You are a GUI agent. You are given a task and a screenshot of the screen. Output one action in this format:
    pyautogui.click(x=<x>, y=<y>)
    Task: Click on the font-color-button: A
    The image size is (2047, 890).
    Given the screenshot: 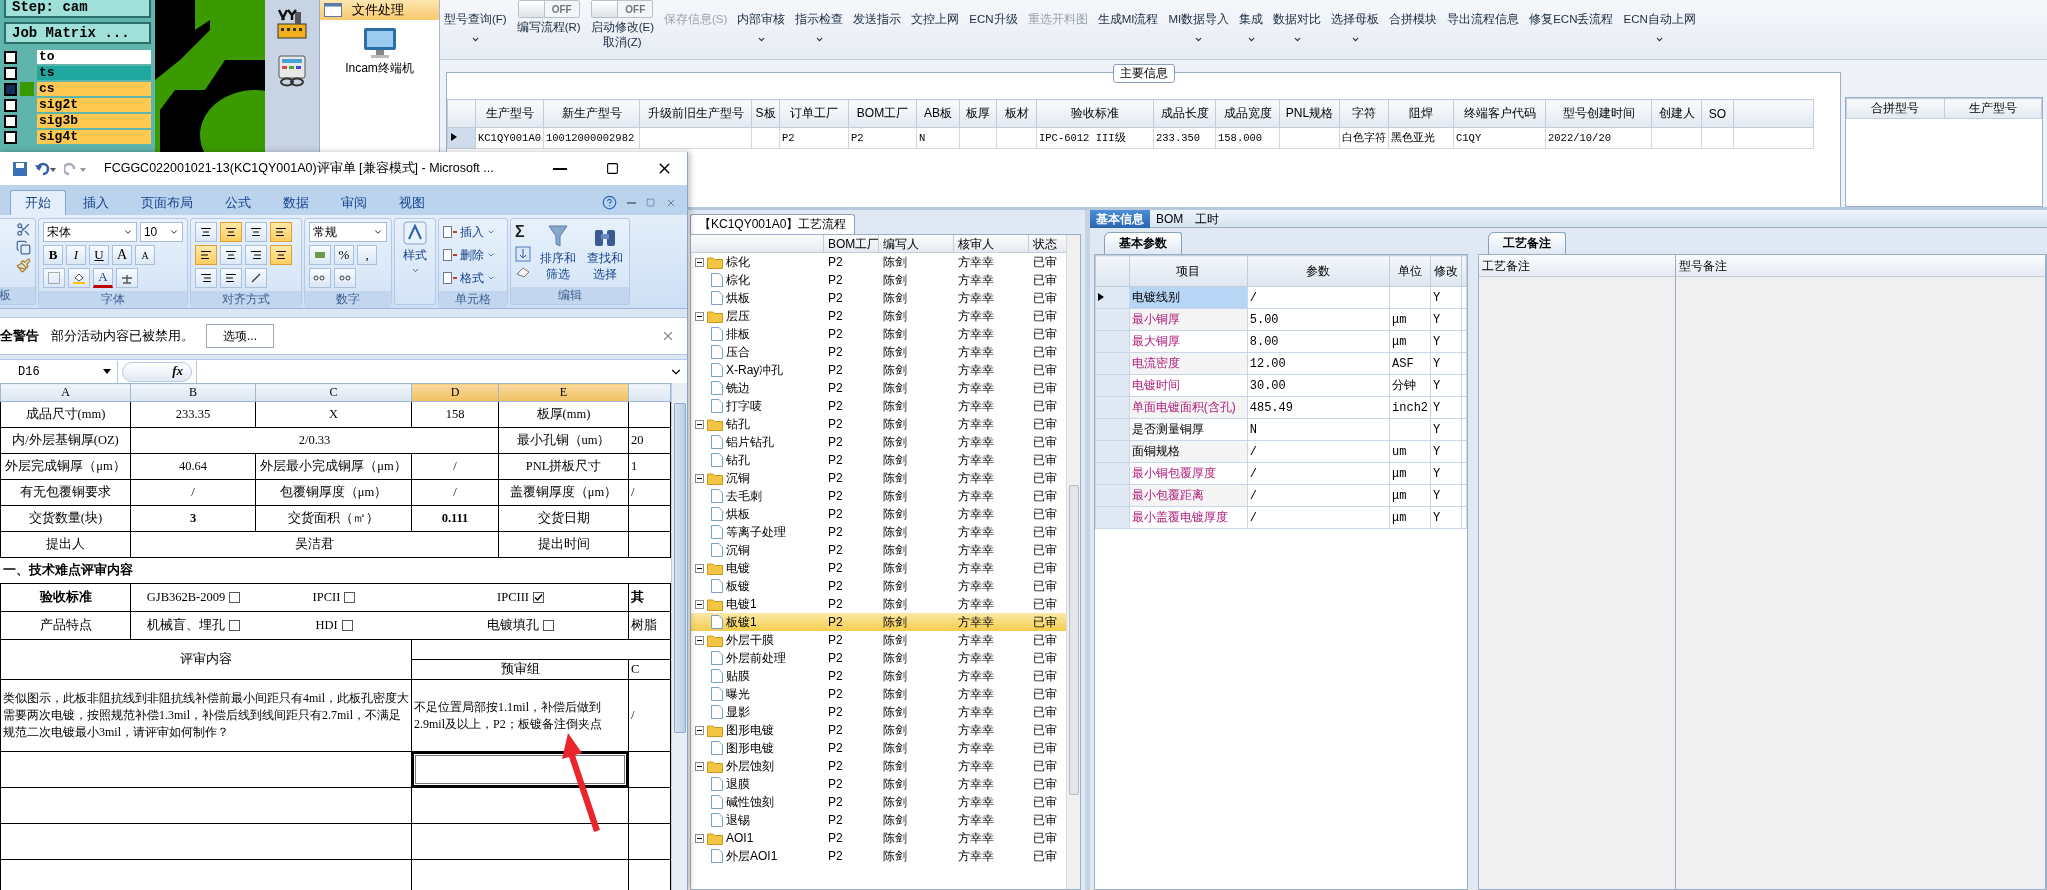 What is the action you would take?
    pyautogui.click(x=103, y=278)
    